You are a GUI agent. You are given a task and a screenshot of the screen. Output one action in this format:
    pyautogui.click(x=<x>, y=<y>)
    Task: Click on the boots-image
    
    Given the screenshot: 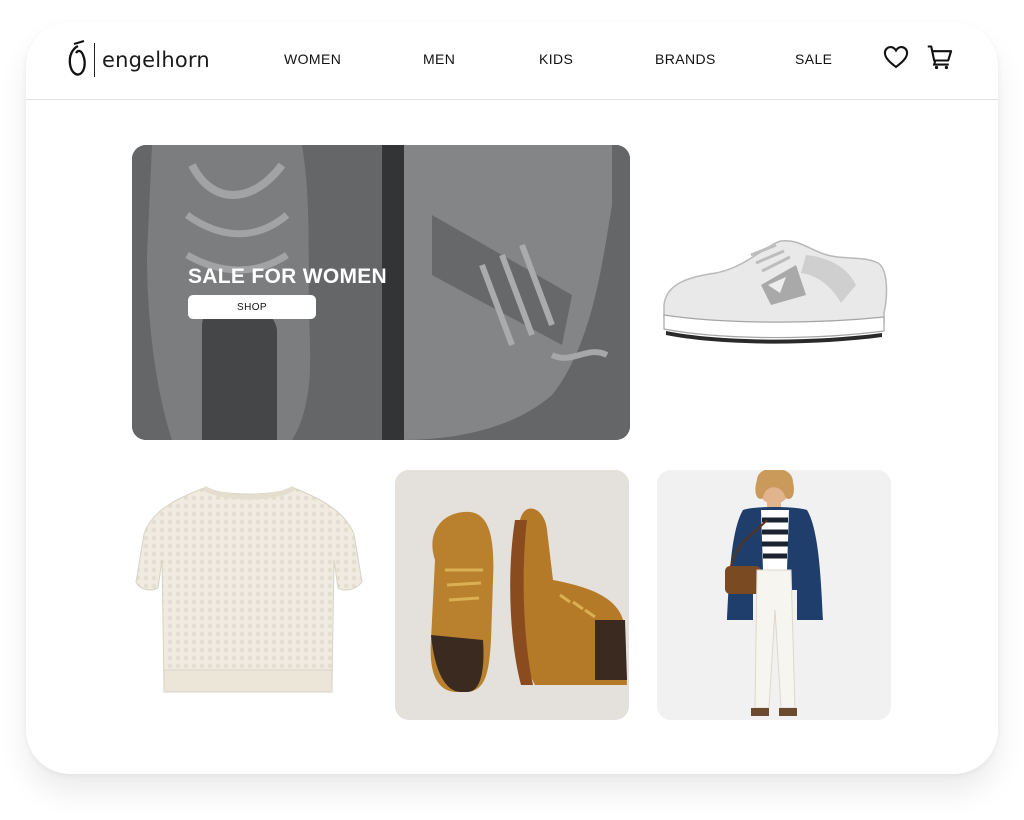 What is the action you would take?
    pyautogui.click(x=512, y=595)
    